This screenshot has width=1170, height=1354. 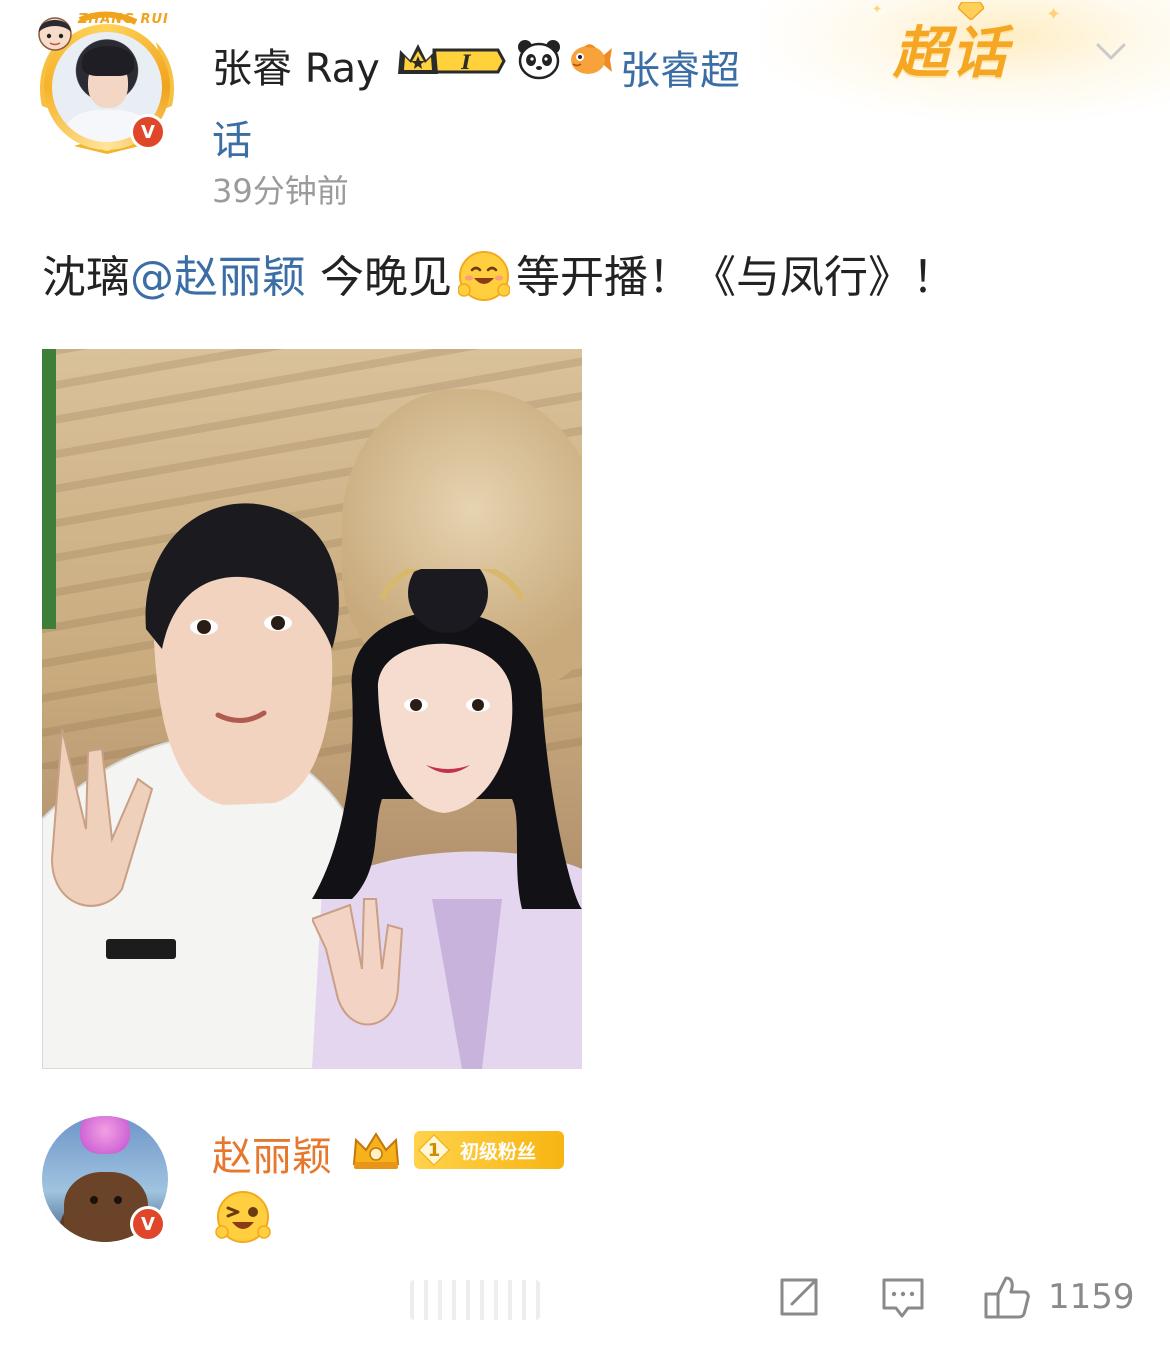 I want to click on wink-emoji-icon, so click(x=243, y=1217).